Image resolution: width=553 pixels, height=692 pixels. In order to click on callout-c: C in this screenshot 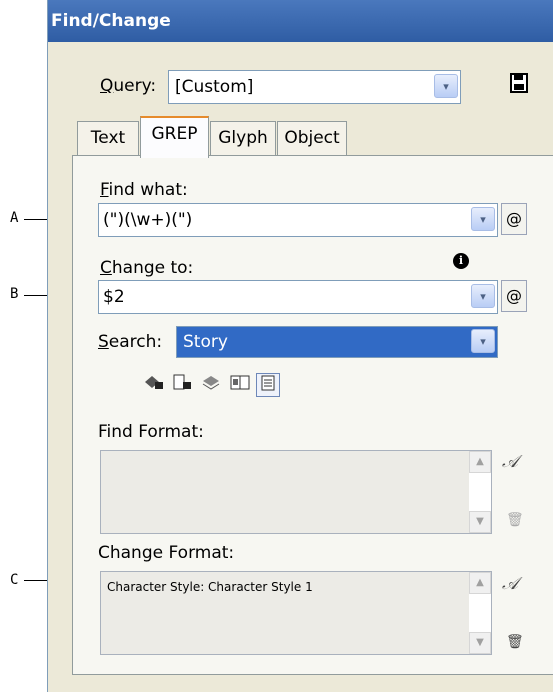, I will do `click(14, 580)`.